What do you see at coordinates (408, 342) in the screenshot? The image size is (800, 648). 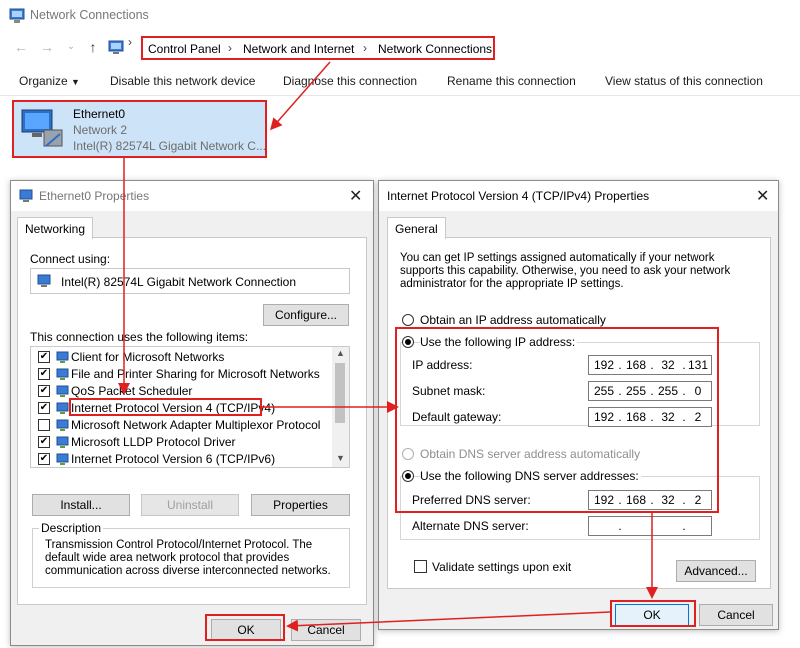 I see `use-following-ip-radio` at bounding box center [408, 342].